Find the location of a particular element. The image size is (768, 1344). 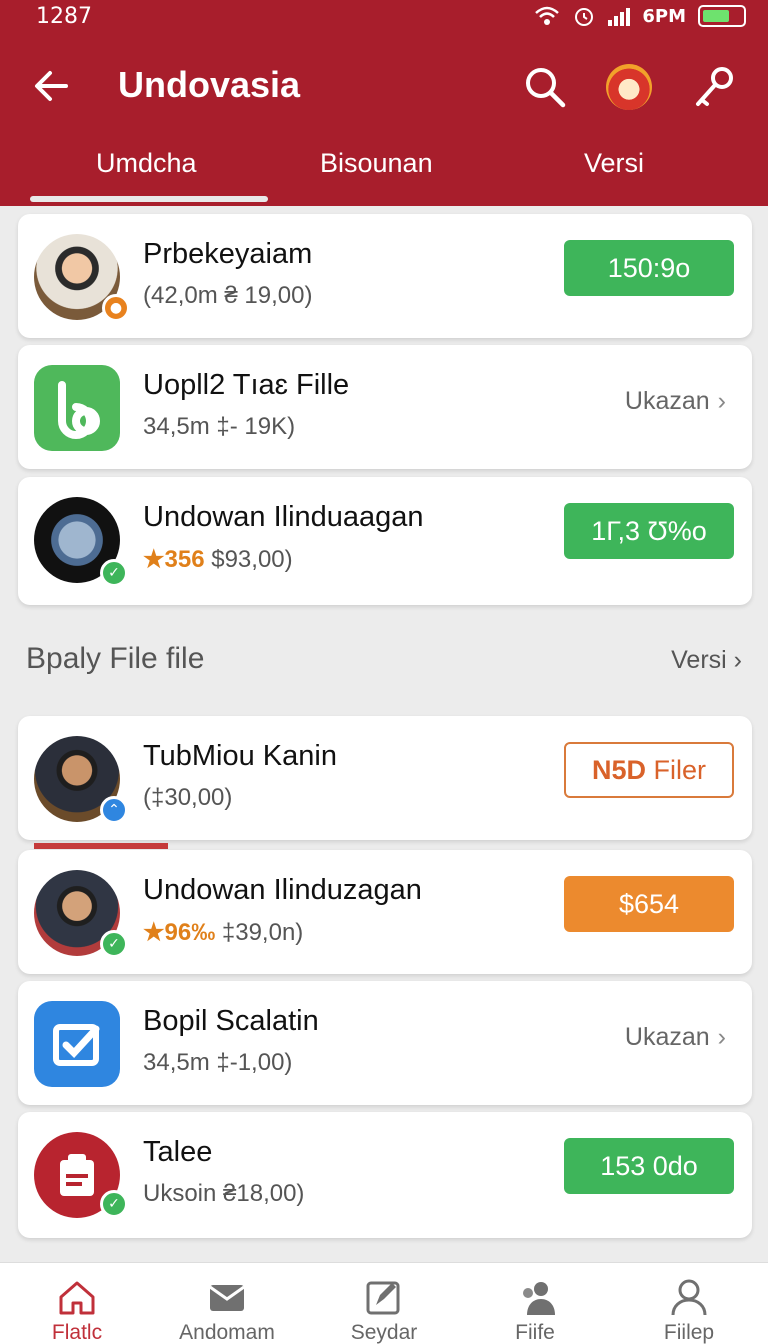

key-button is located at coordinates (713, 87).